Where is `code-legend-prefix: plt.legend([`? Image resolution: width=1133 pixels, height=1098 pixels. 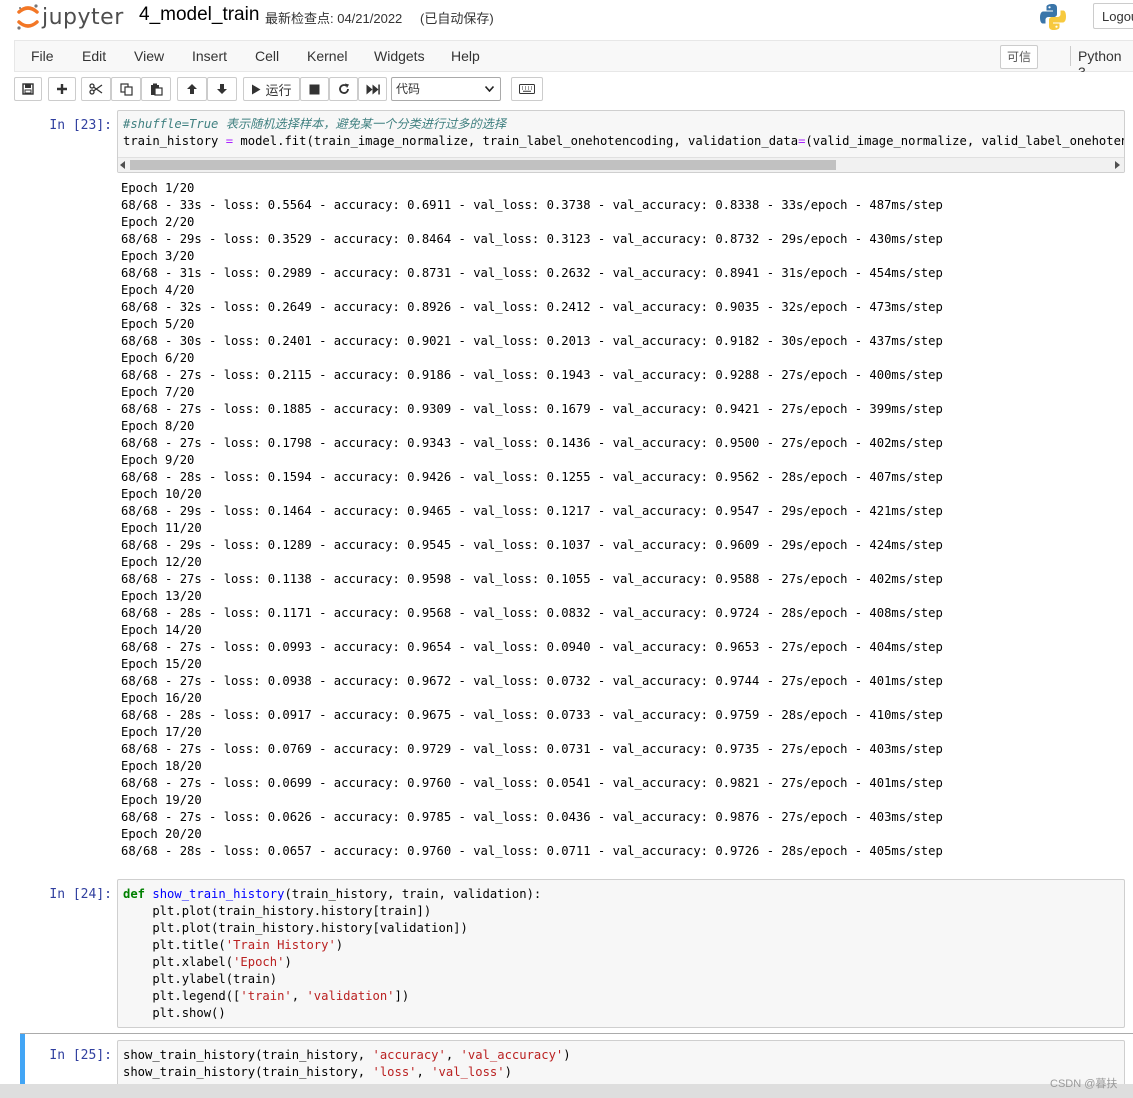 code-legend-prefix: plt.legend([ is located at coordinates (182, 996).